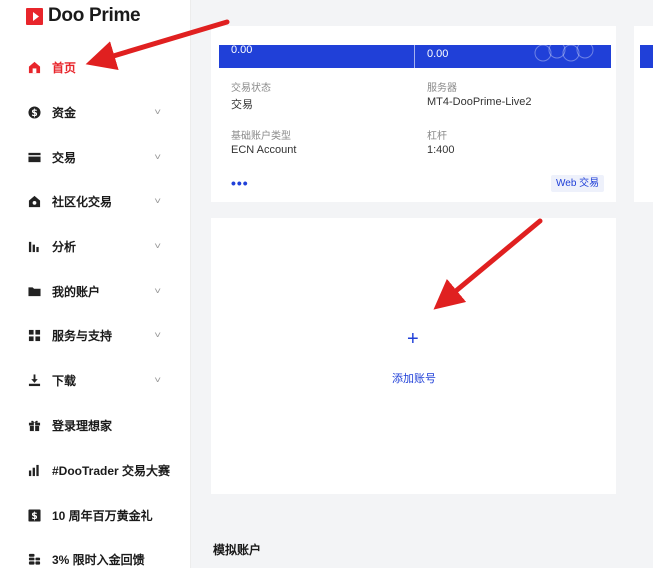  What do you see at coordinates (413, 339) in the screenshot?
I see `plus-icon: +` at bounding box center [413, 339].